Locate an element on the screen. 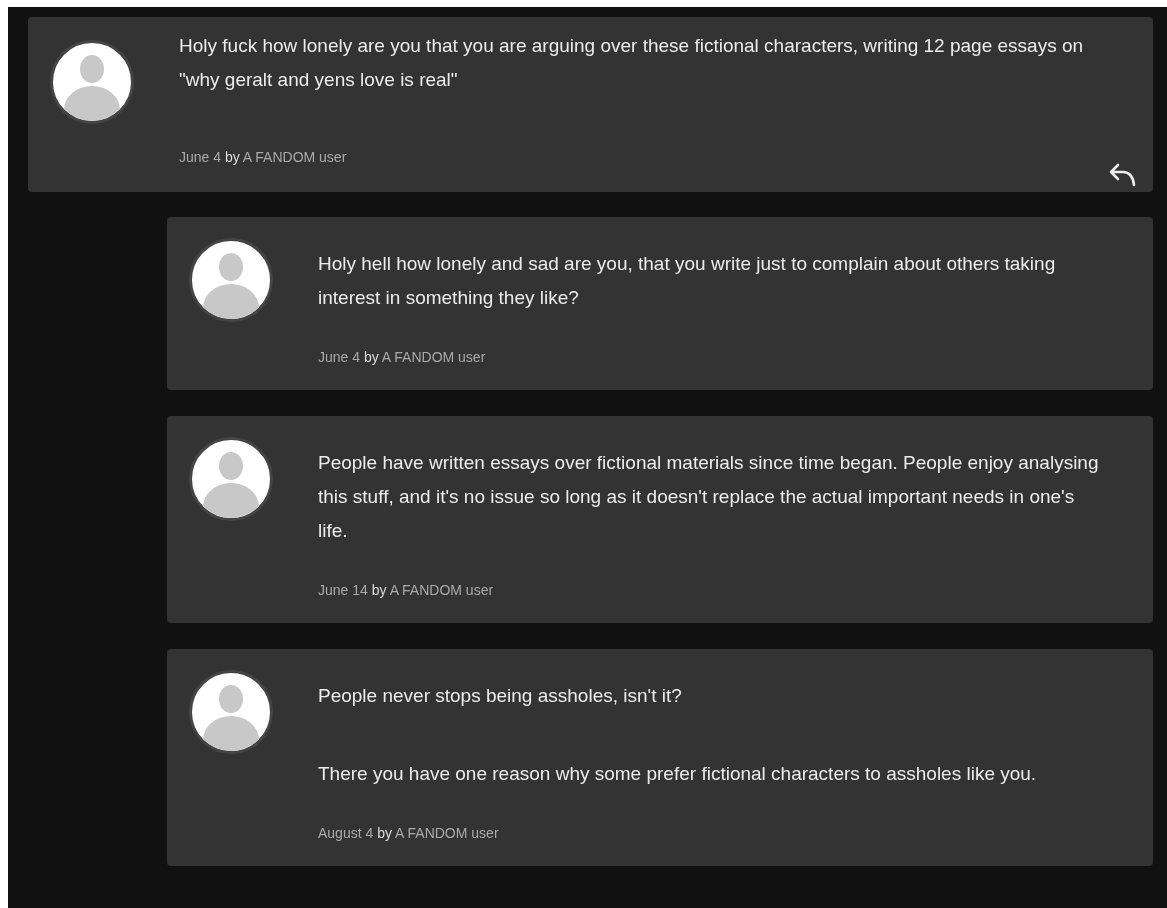 This screenshot has width=1167, height=908. comment-meta: August 4 by A FANDOM user is located at coordinates (409, 833).